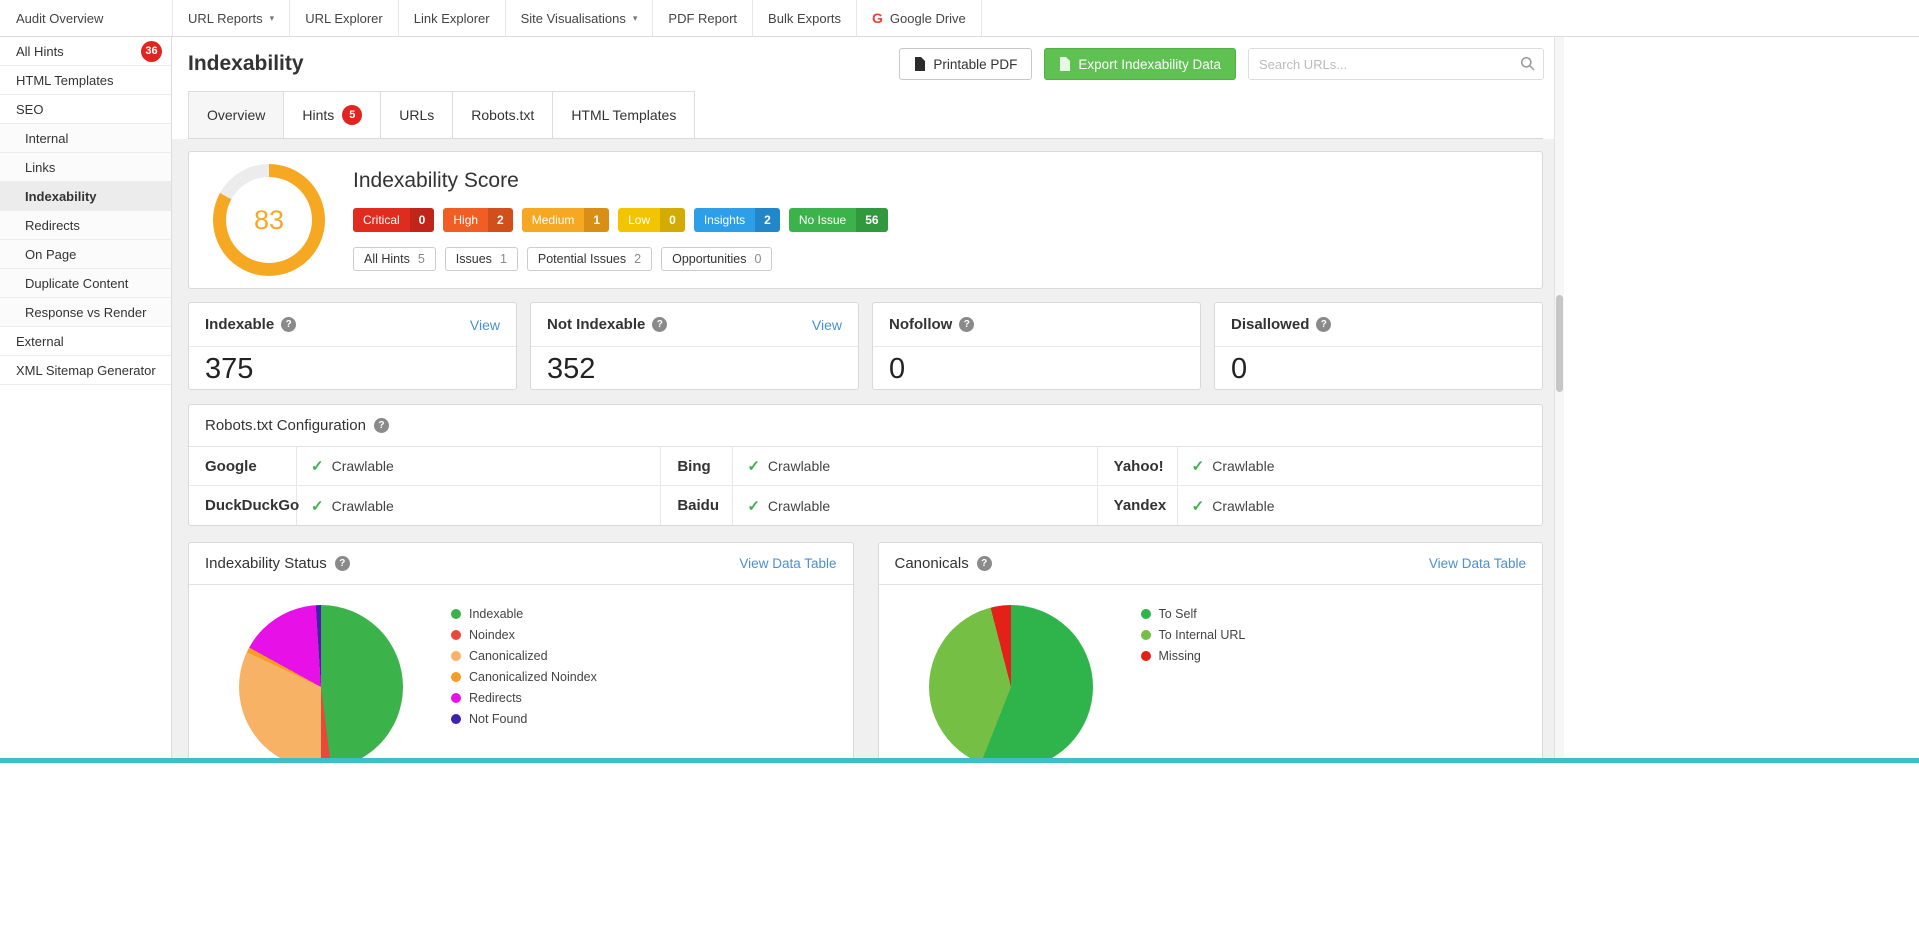 Image resolution: width=1919 pixels, height=932 pixels. Describe the element at coordinates (85, 138) in the screenshot. I see `sidebar-item-internal: Internal` at that location.